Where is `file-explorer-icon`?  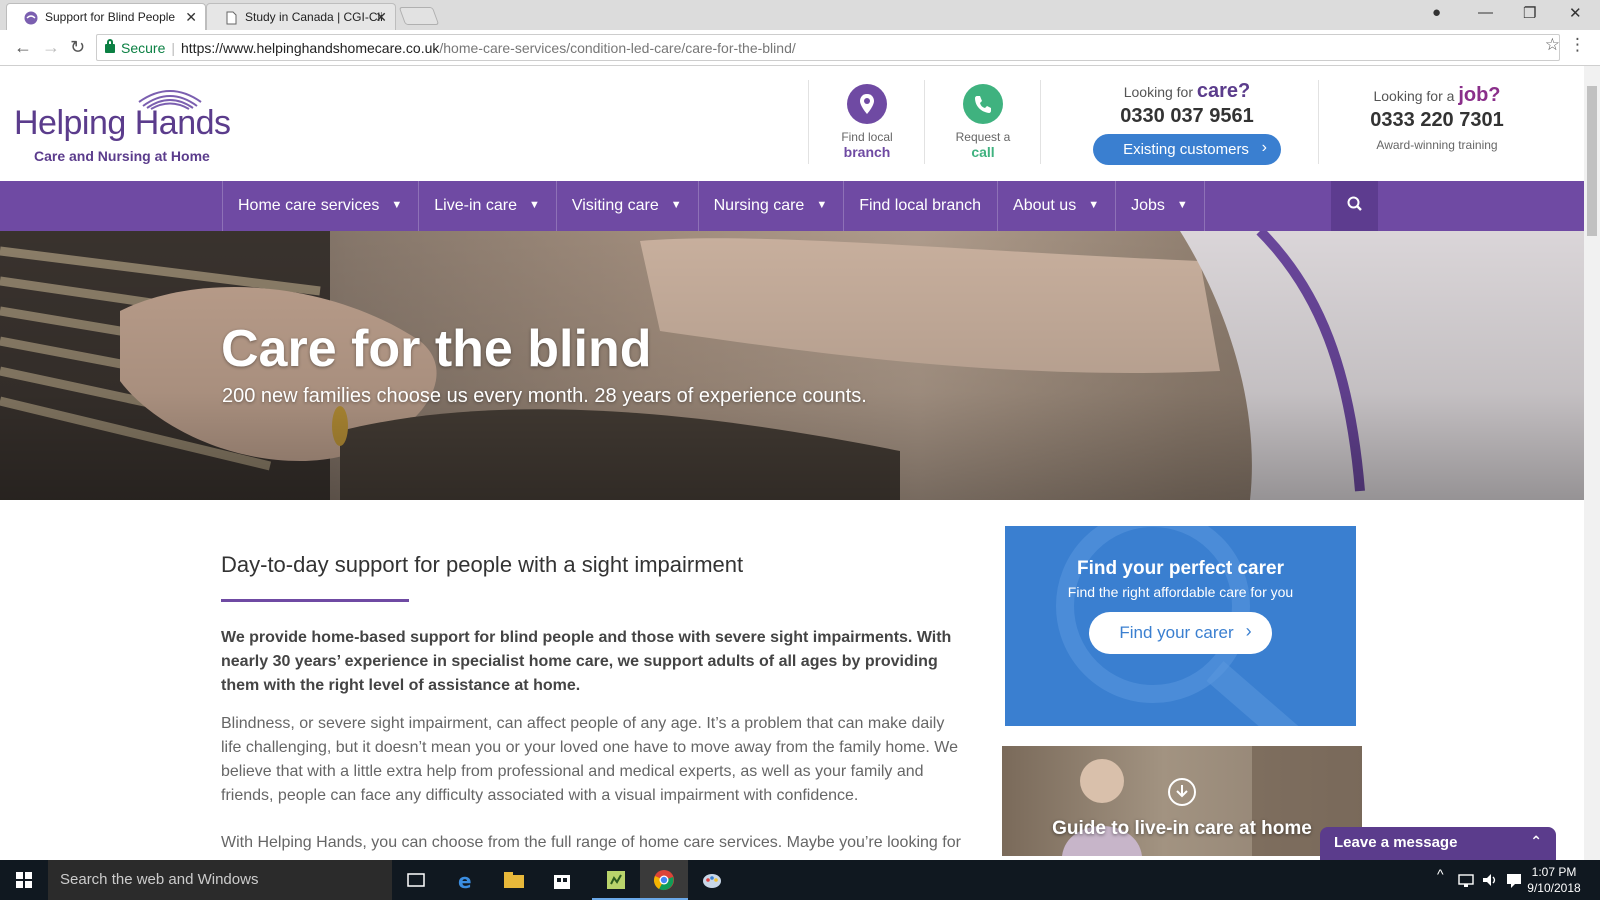 file-explorer-icon is located at coordinates (514, 880).